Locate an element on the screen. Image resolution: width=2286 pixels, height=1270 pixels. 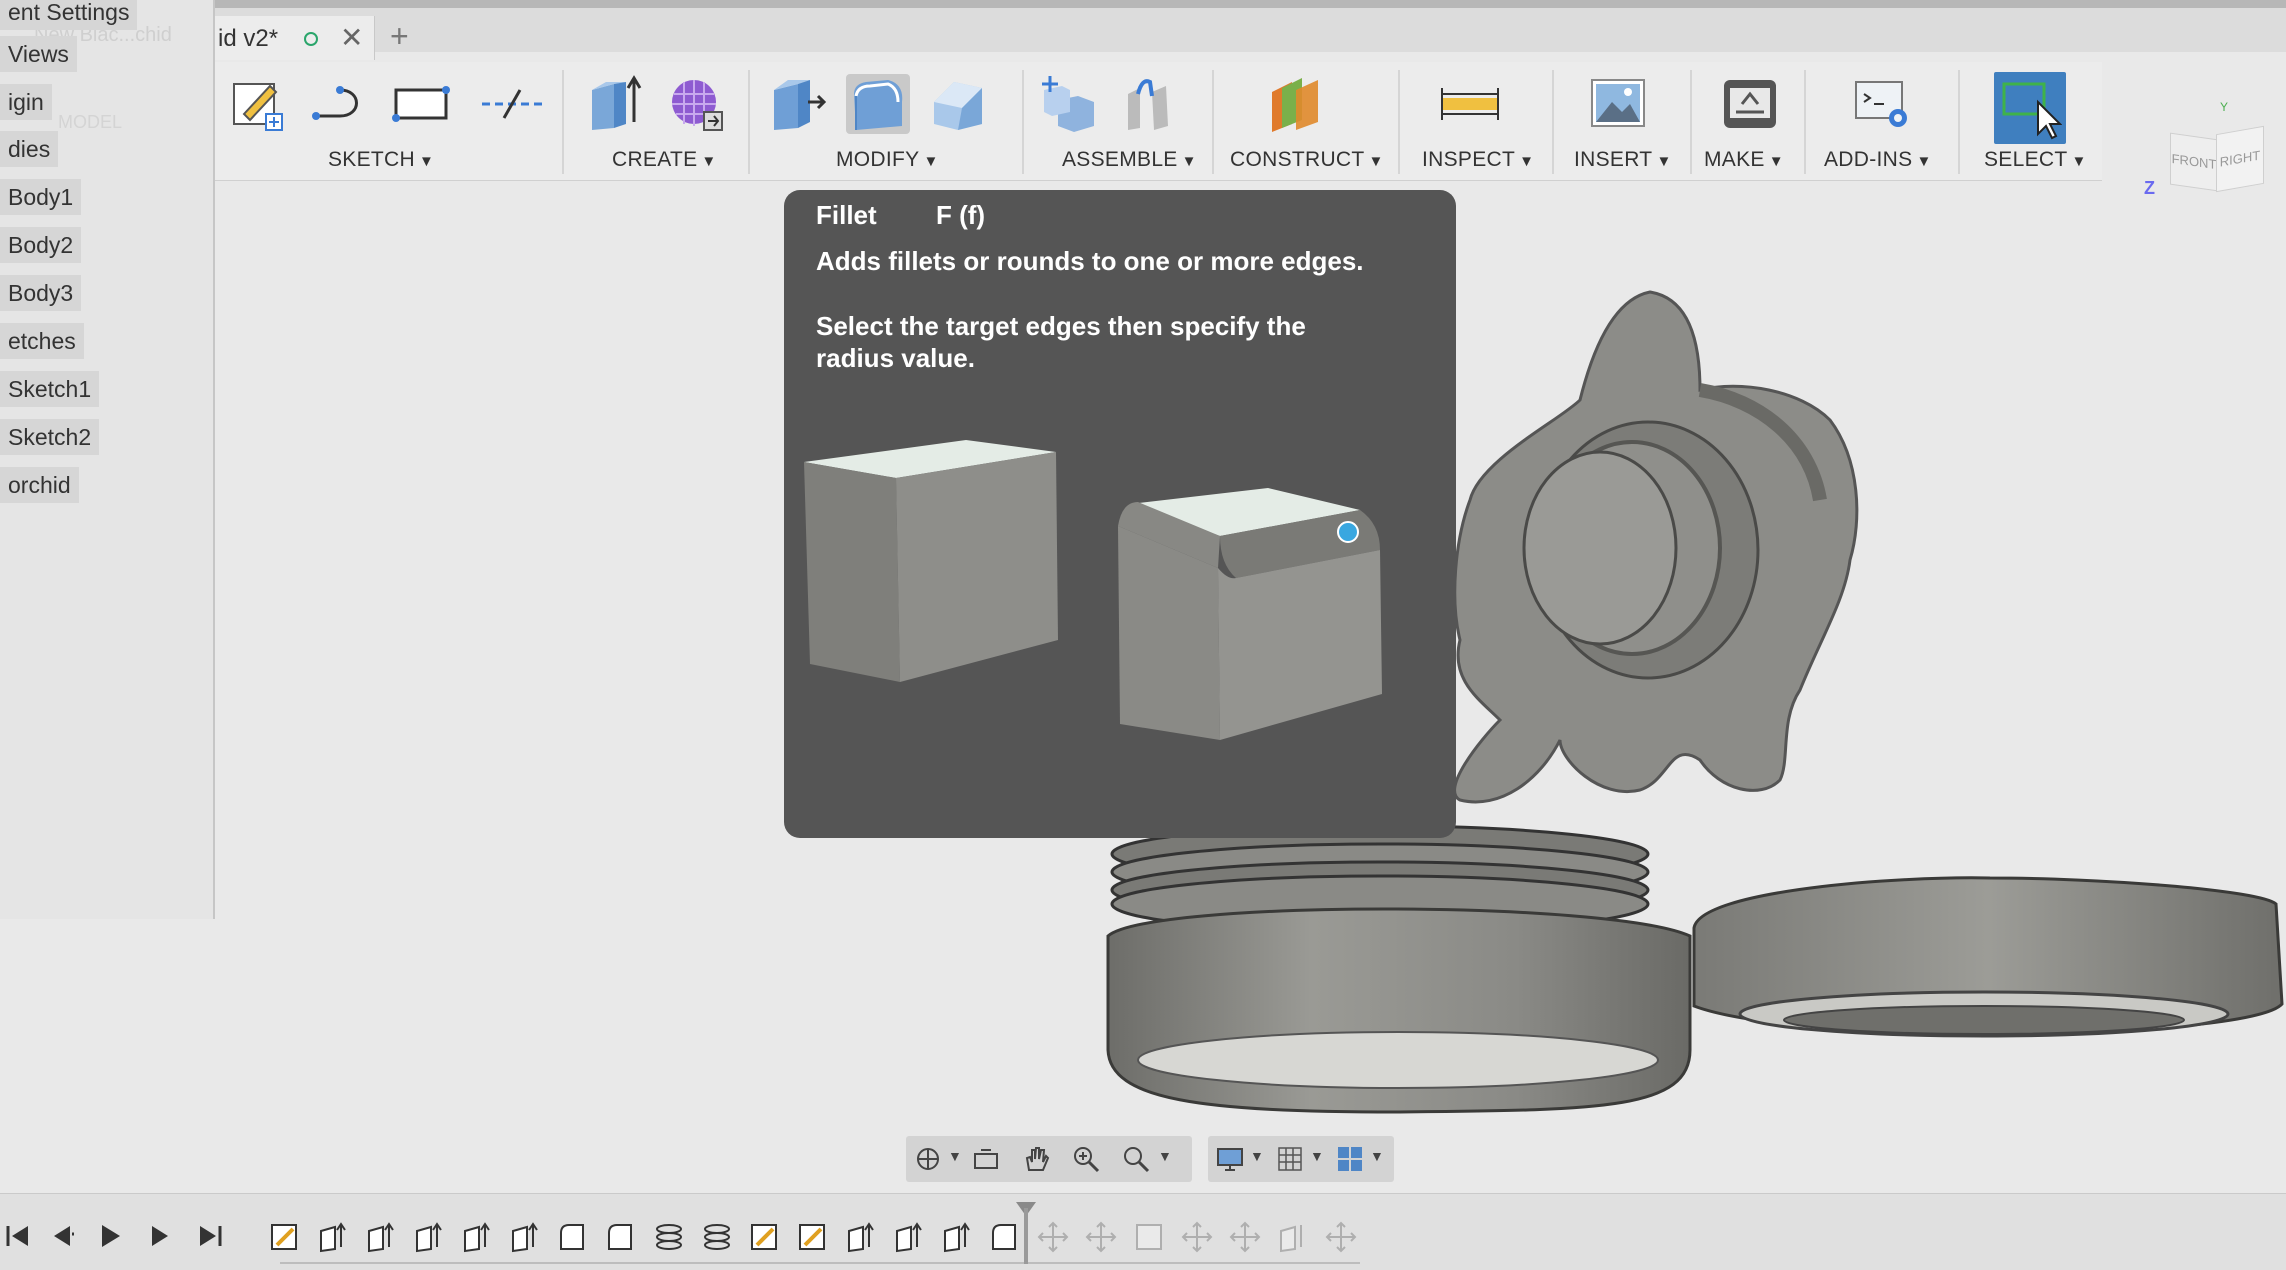
offset-plane-button is located at coordinates (1296, 104).